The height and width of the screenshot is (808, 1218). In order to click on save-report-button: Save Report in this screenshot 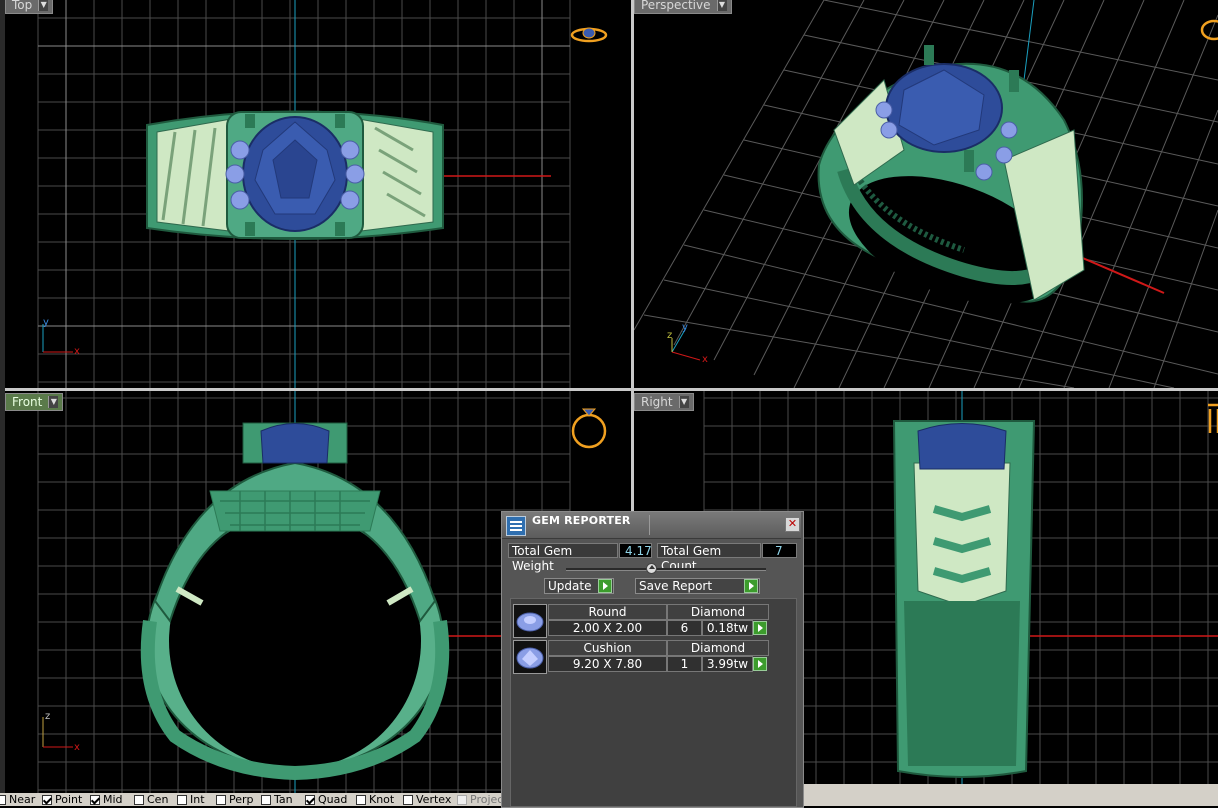, I will do `click(697, 586)`.